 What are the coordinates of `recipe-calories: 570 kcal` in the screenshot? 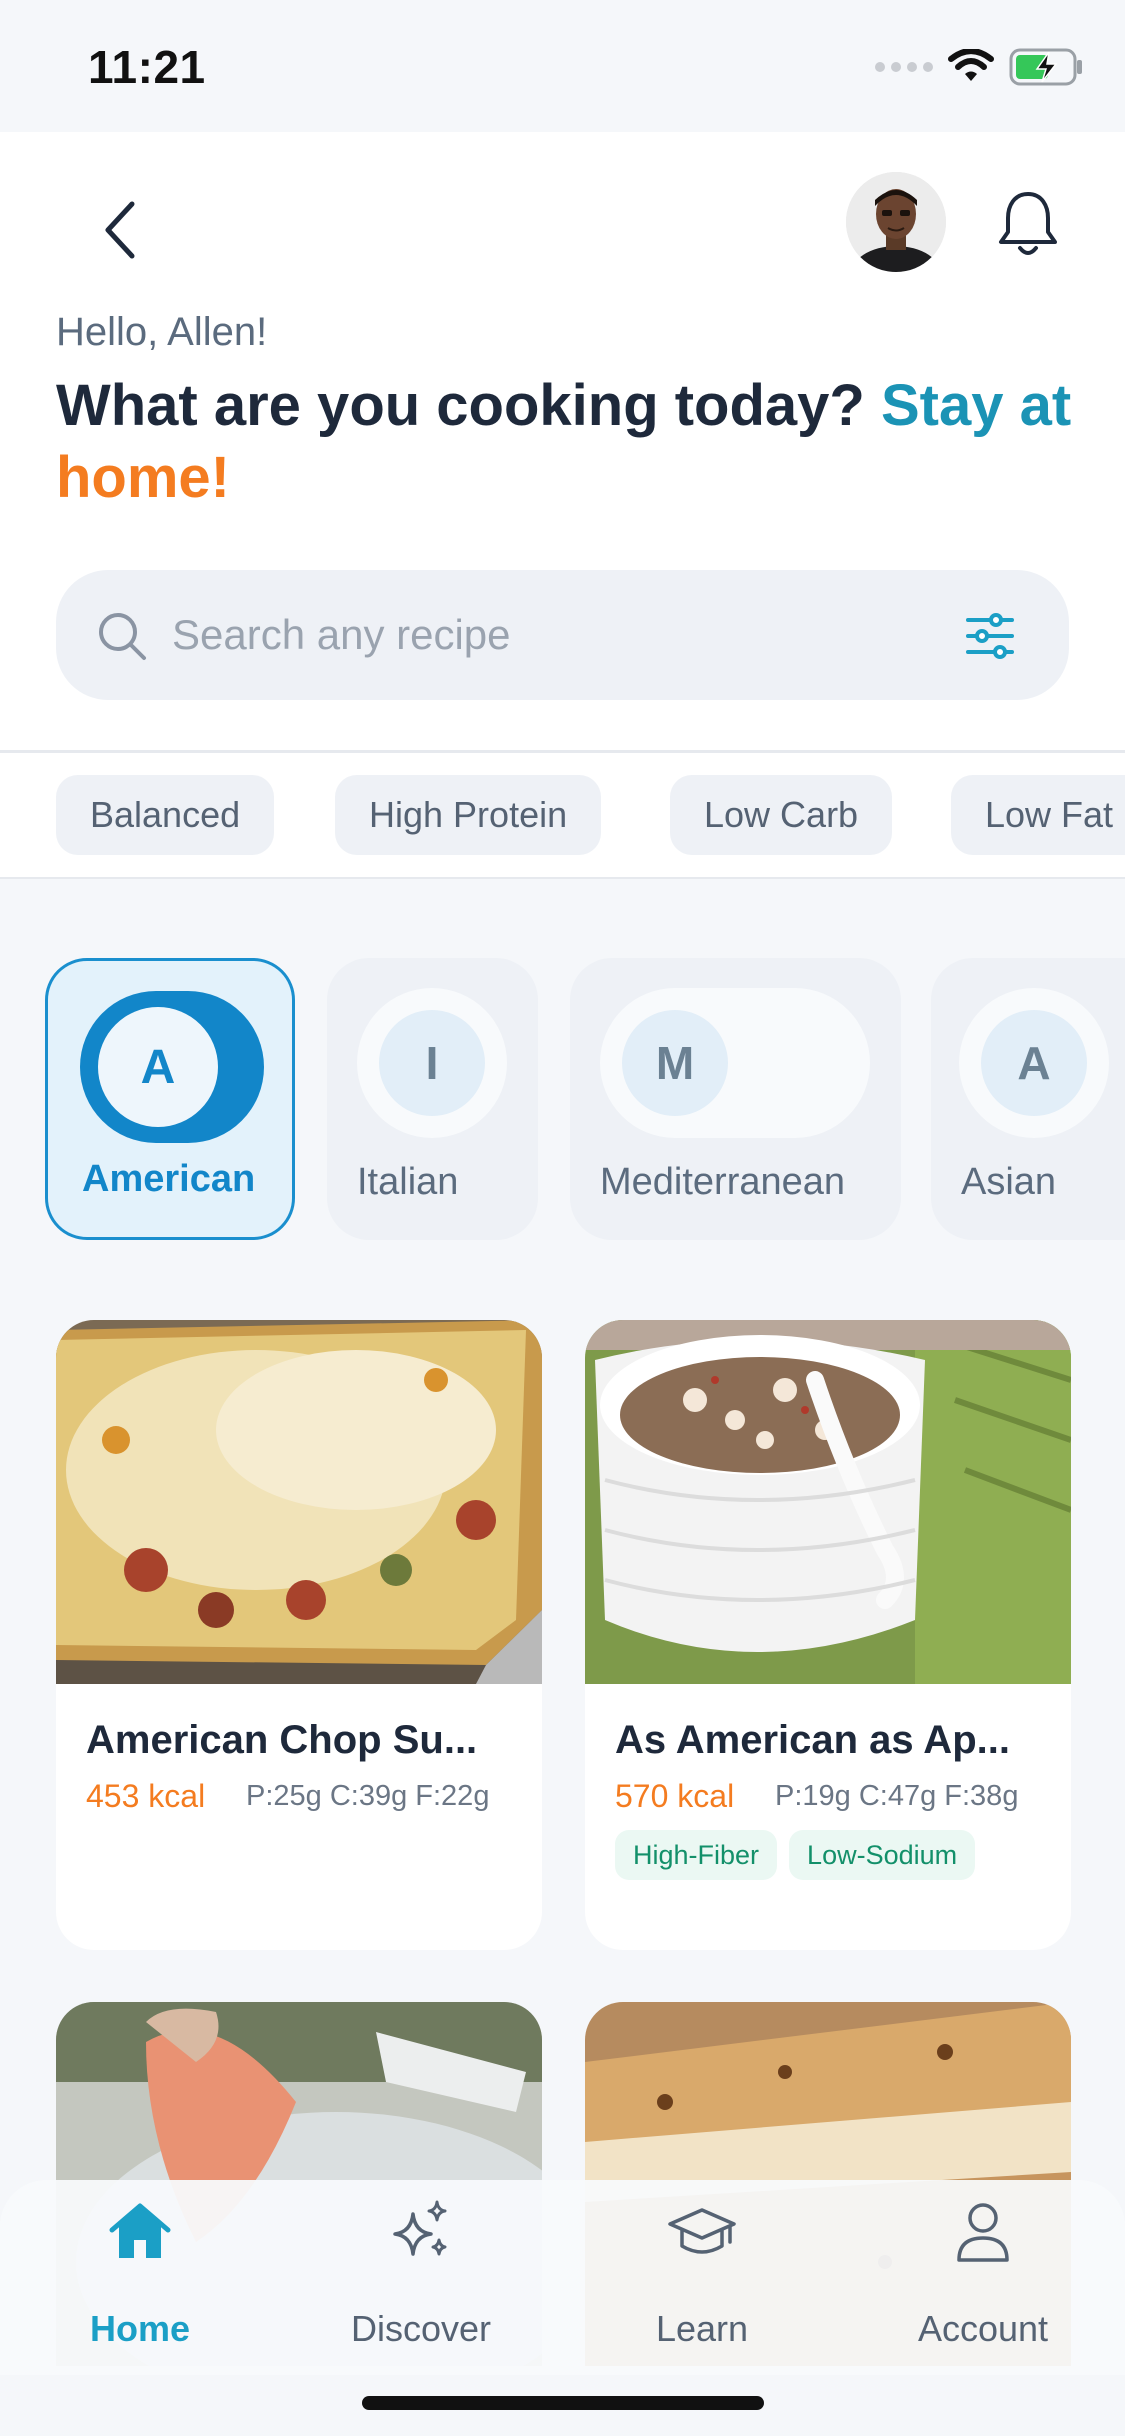 It's located at (675, 1796).